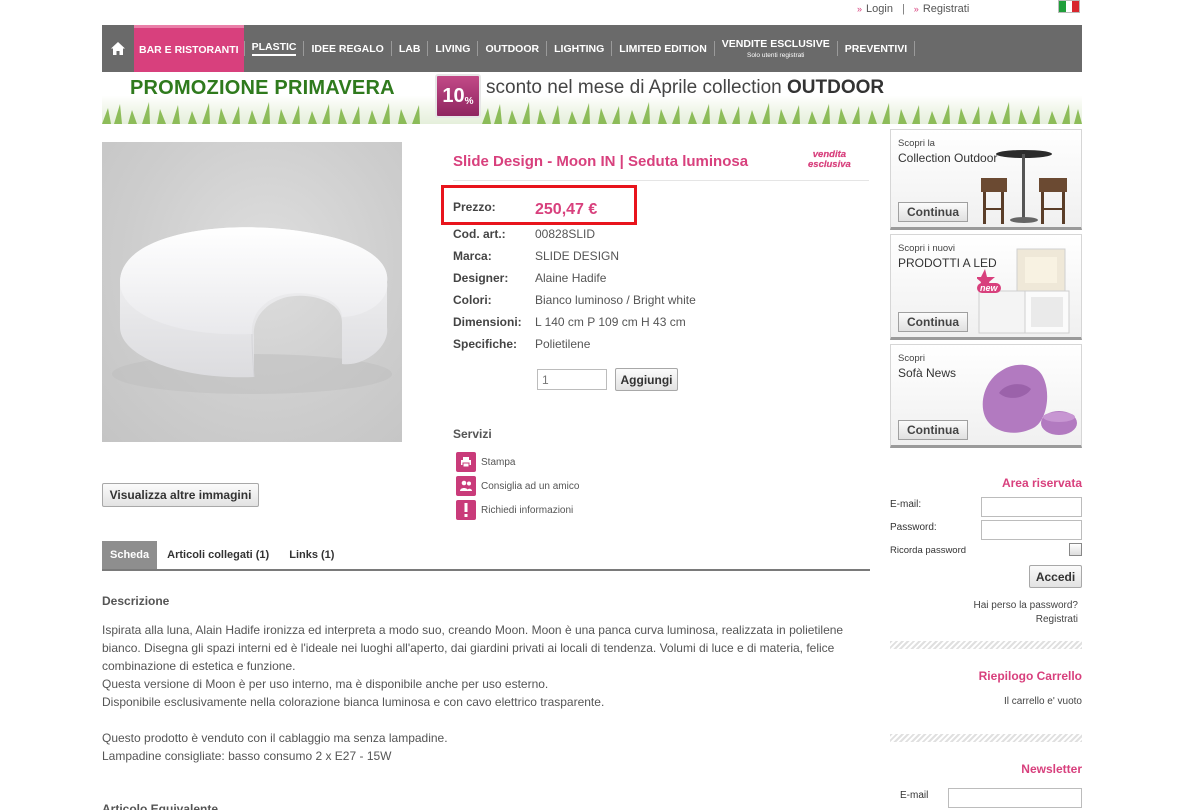 The width and height of the screenshot is (1200, 810). Describe the element at coordinates (481, 278) in the screenshot. I see `designer-label: Designer:` at that location.